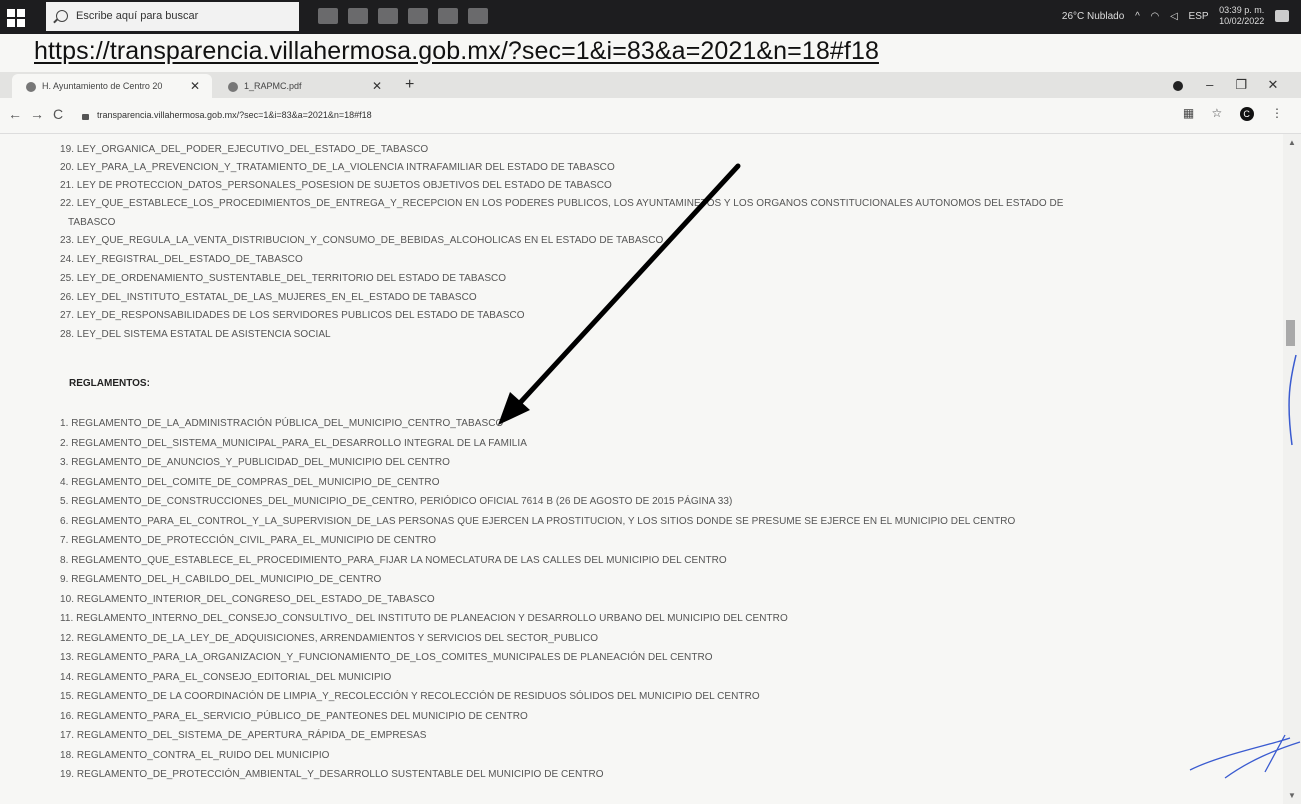 The width and height of the screenshot is (1301, 804). What do you see at coordinates (1210, 85) in the screenshot?
I see `minimize-button: –` at bounding box center [1210, 85].